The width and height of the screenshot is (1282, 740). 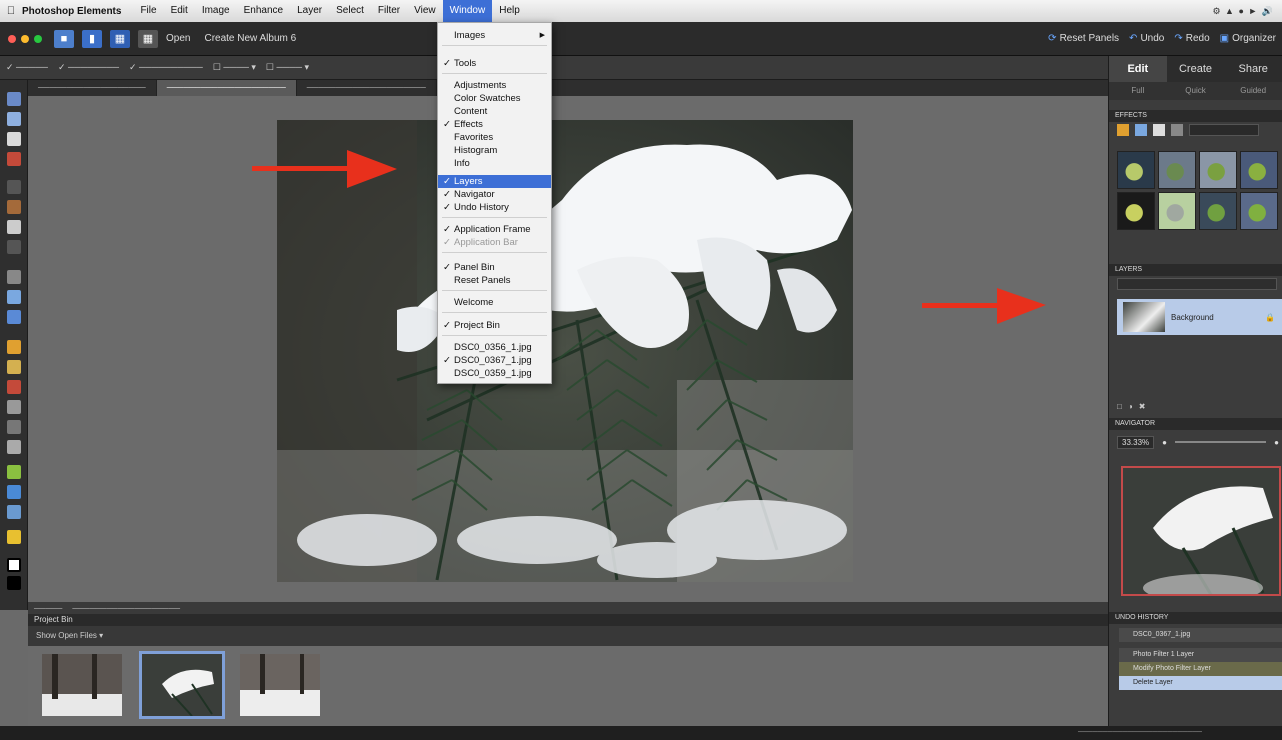 What do you see at coordinates (14, 99) in the screenshot?
I see `move-tool-icon` at bounding box center [14, 99].